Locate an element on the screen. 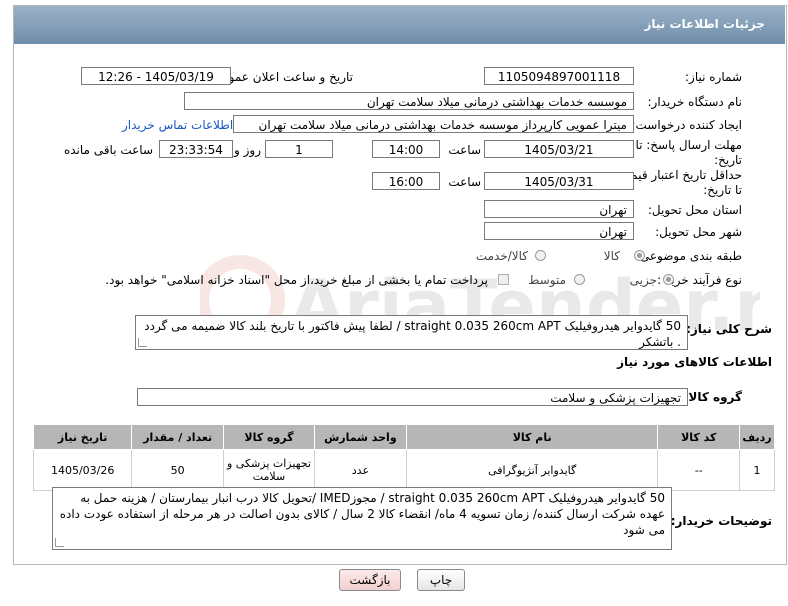 This screenshot has height=606, width=788. cell-code: -- is located at coordinates (699, 470).